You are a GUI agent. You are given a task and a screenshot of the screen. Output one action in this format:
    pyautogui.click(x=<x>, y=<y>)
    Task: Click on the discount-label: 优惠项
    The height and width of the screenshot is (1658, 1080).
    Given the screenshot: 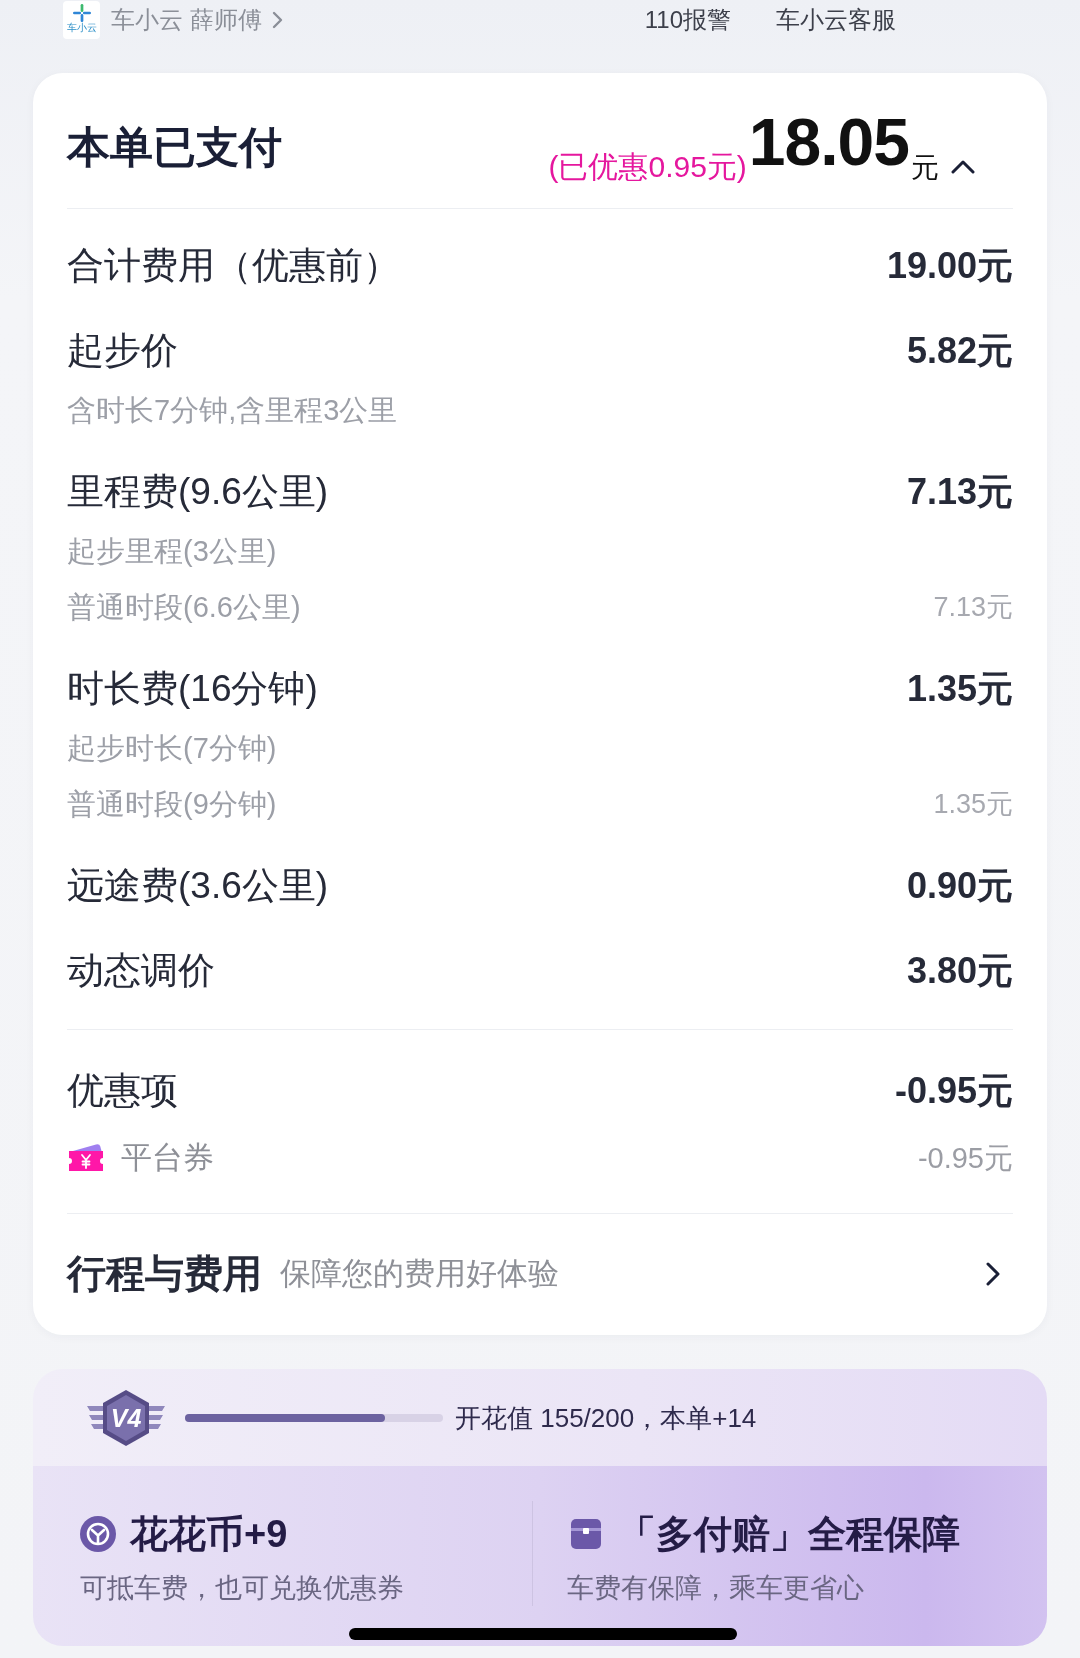 What is the action you would take?
    pyautogui.click(x=122, y=1091)
    